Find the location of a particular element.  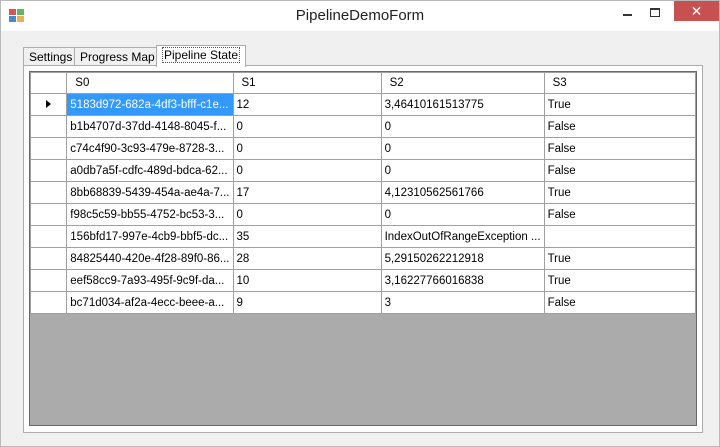

minimize-button is located at coordinates (627, 12).